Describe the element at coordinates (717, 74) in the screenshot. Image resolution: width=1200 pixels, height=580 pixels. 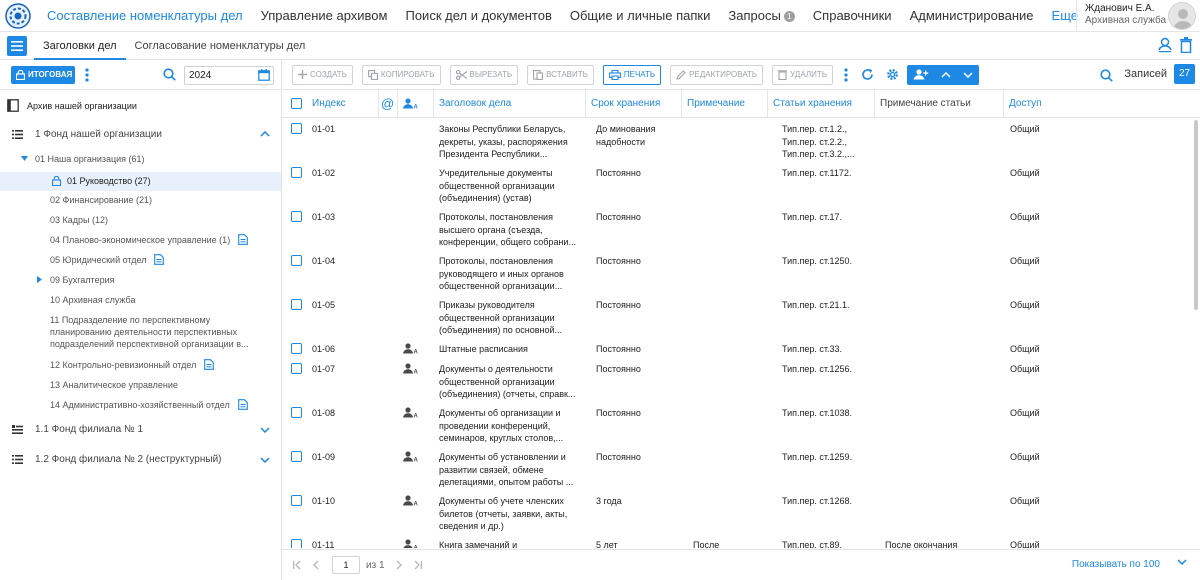
I see `edit-button: РЕДАКТИРОВАТЬ` at that location.